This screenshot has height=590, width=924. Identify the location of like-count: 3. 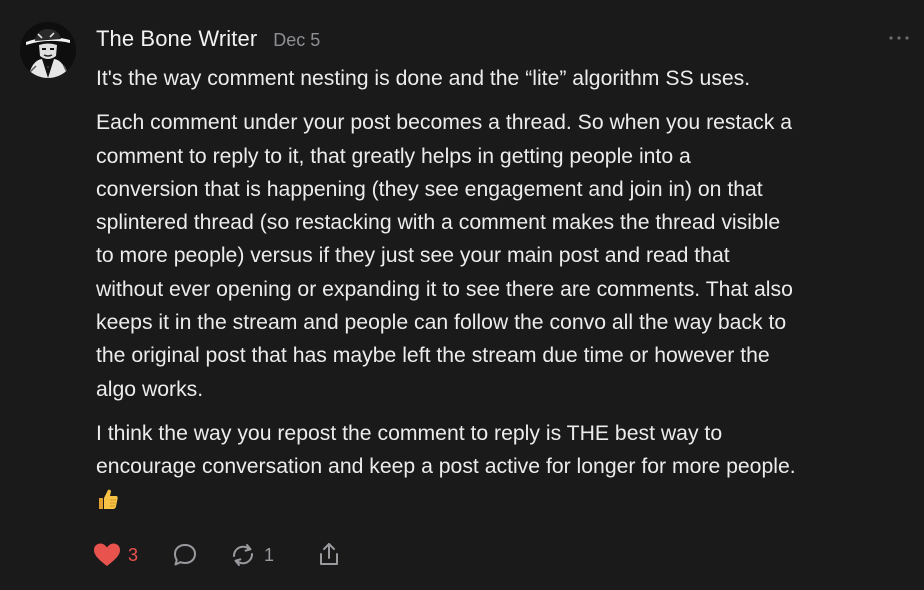
(133, 554).